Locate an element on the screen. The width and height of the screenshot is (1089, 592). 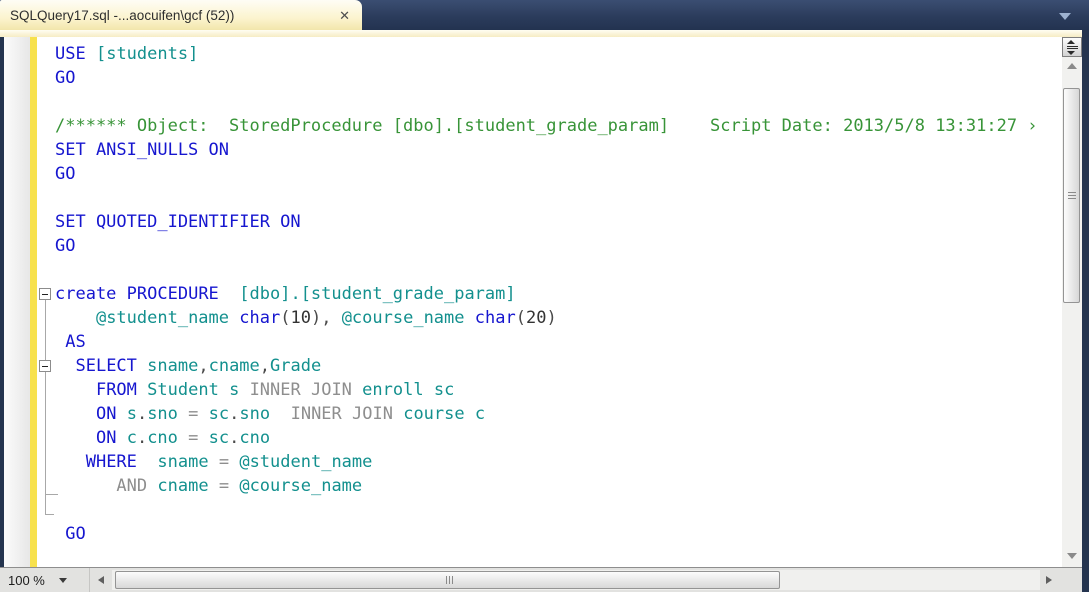
scroll-left-icon is located at coordinates (101, 580).